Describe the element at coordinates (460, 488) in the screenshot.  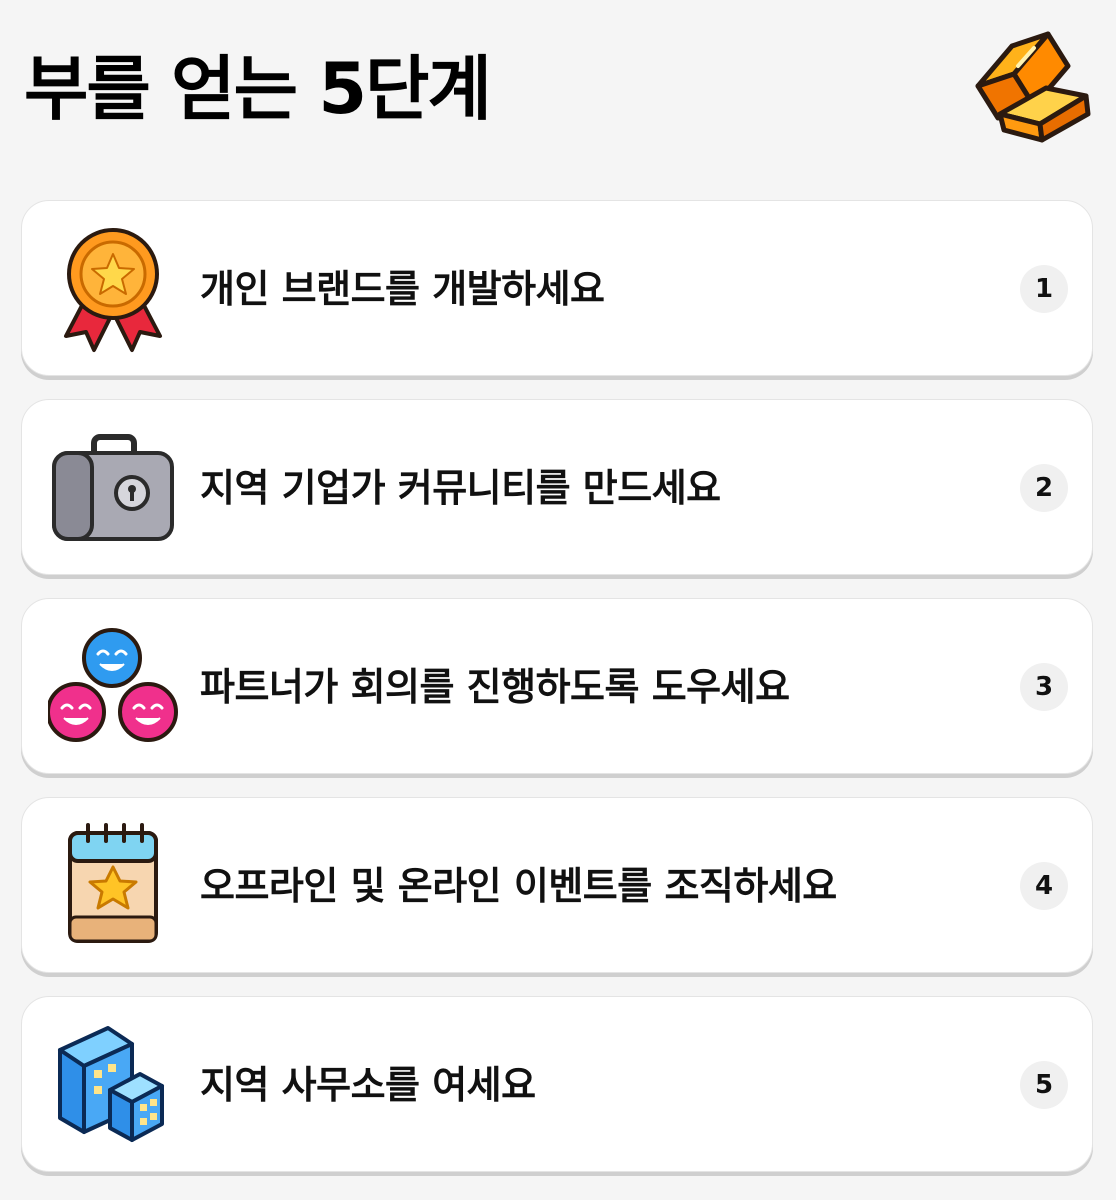
I see `step-label: 지역 기업가 커뮤니티를 만드세요` at that location.